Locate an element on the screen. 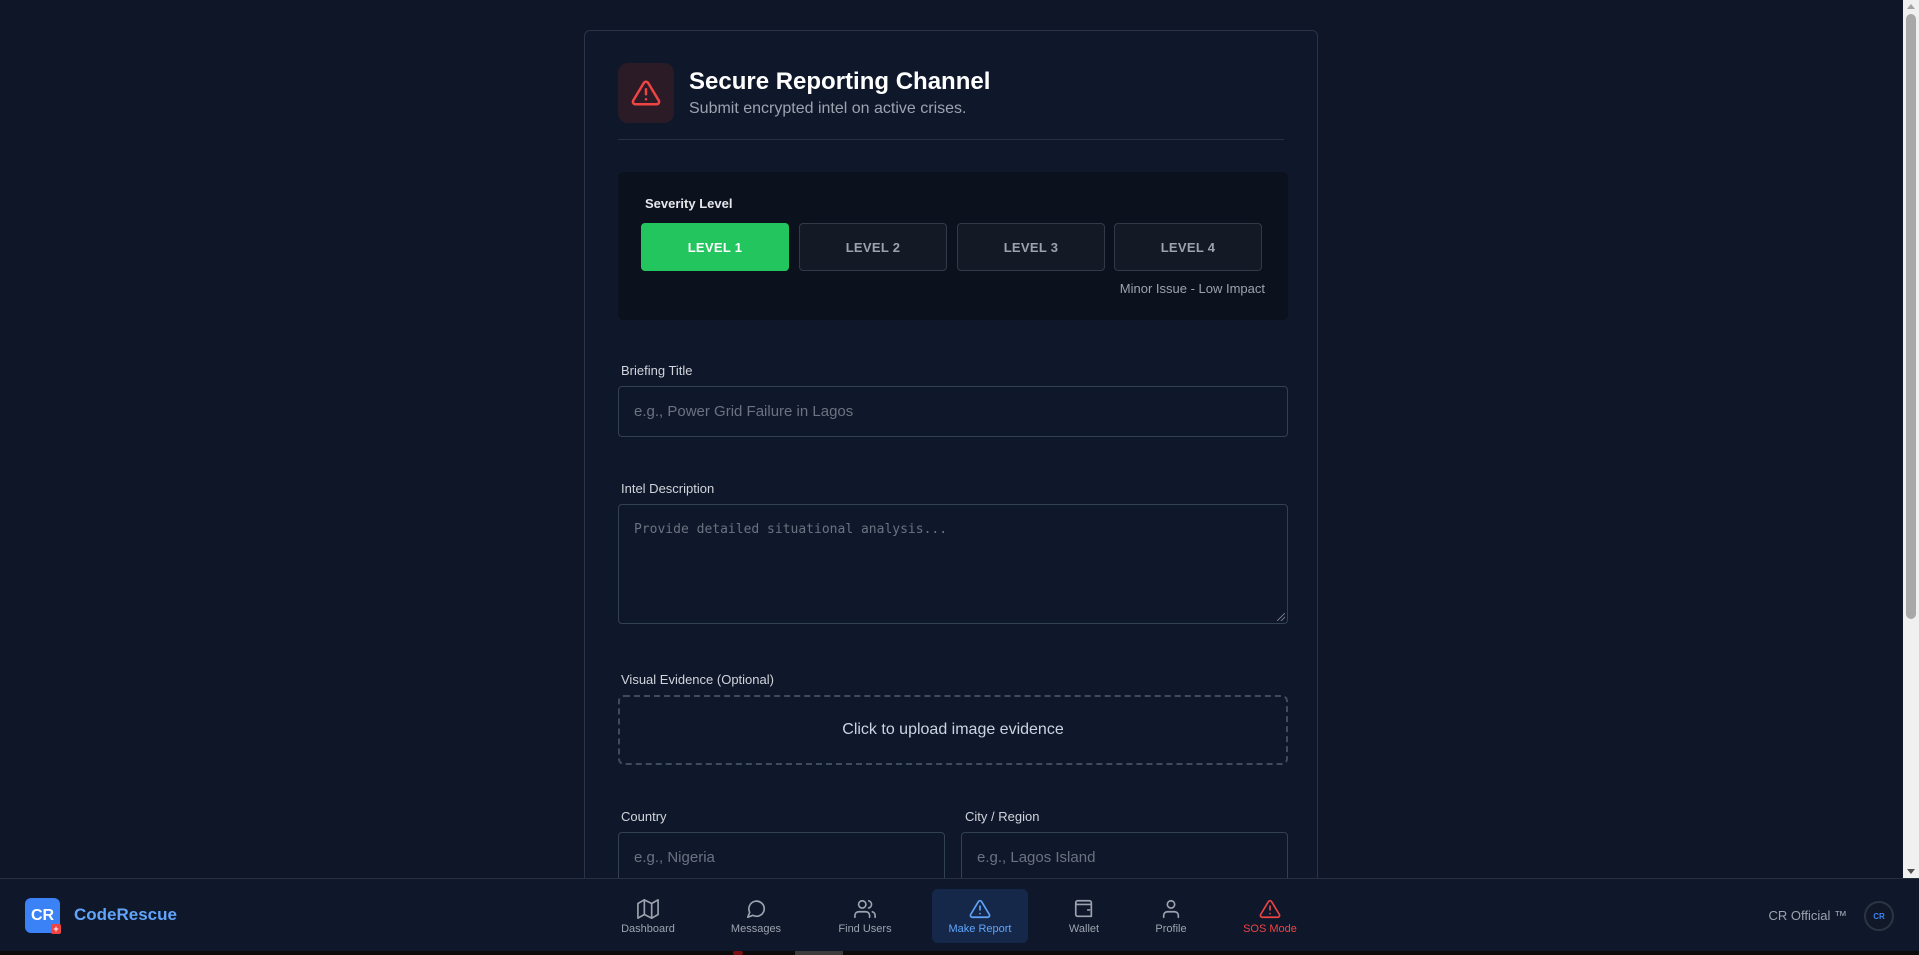 The image size is (1919, 955). scrollbar-thumb is located at coordinates (1911, 316).